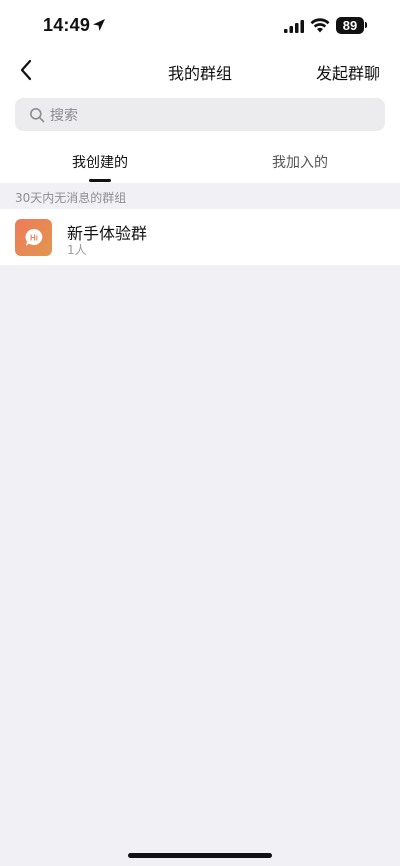  Describe the element at coordinates (294, 26) in the screenshot. I see `cellular-signal-icon` at that location.